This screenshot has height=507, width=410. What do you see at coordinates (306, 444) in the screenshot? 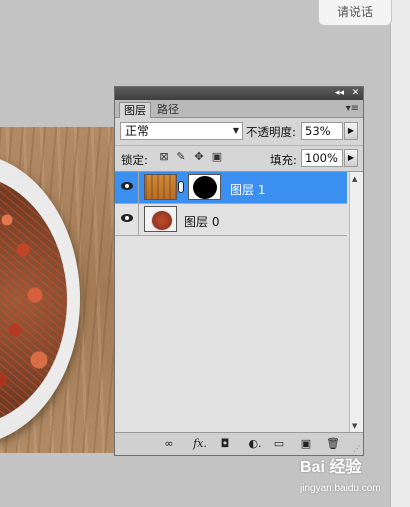
I see `new-layer-icon: ▣` at bounding box center [306, 444].